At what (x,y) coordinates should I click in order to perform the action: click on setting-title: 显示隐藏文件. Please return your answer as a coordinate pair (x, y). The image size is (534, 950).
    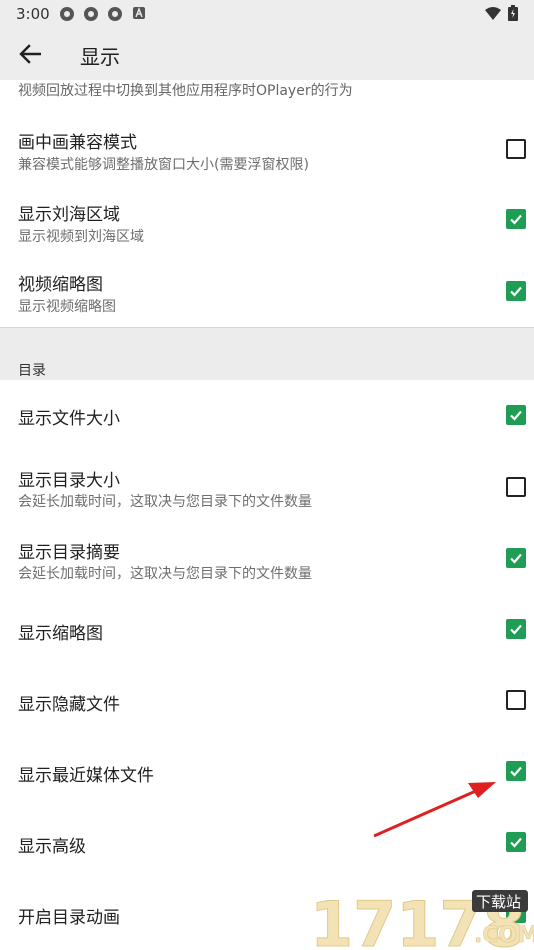
    Looking at the image, I should click on (69, 705).